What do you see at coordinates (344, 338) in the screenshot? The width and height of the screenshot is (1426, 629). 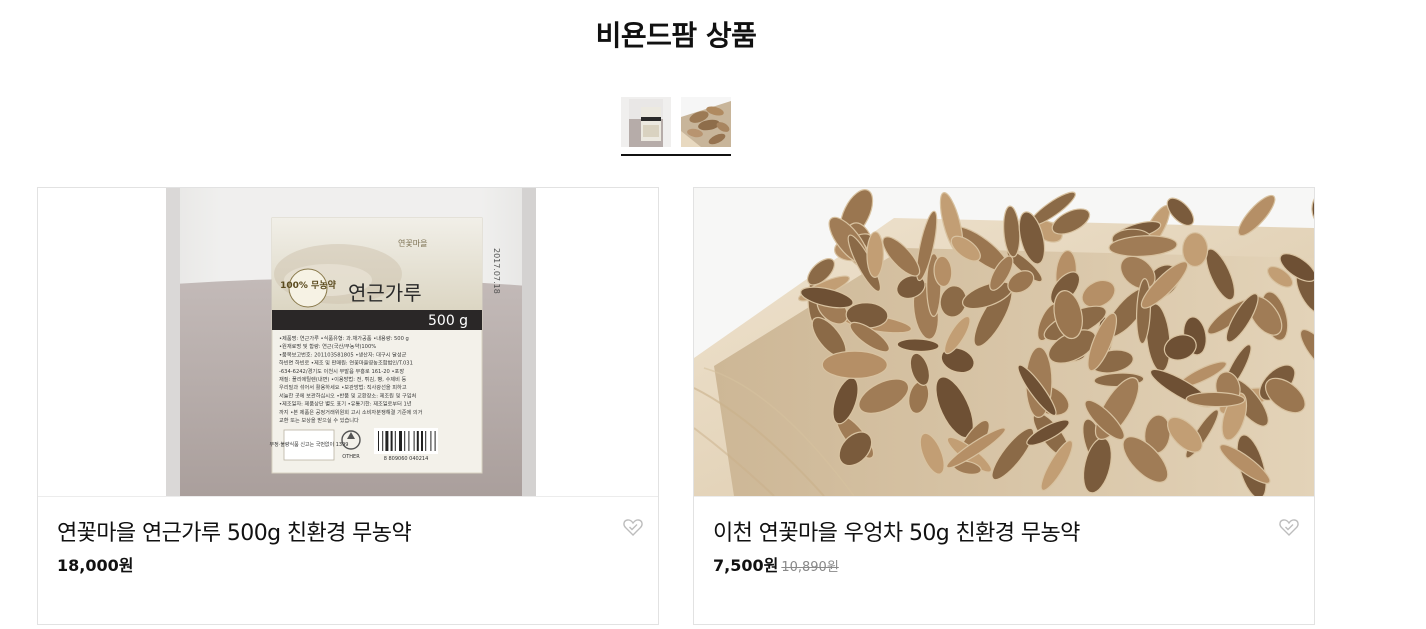 I see `package-info-line: •제품명: 연근가루 •식품유형: 과.채가공품 •내용량: 500 g` at bounding box center [344, 338].